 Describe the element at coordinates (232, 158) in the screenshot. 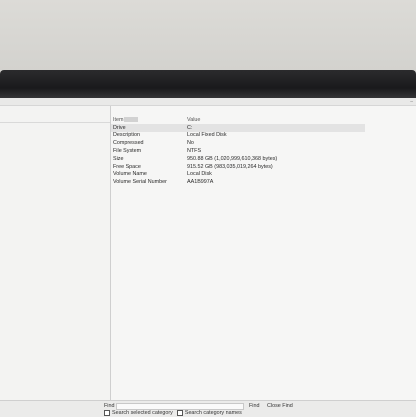

I see `row-value: 950.88 GB (1,020,999,610,368 bytes)` at that location.